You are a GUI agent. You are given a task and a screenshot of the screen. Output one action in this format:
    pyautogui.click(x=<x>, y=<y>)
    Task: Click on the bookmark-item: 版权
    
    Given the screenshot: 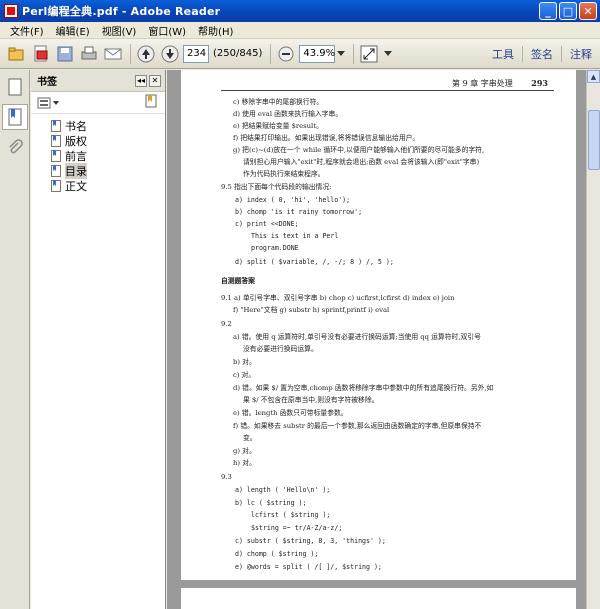 What is the action you would take?
    pyautogui.click(x=98, y=140)
    